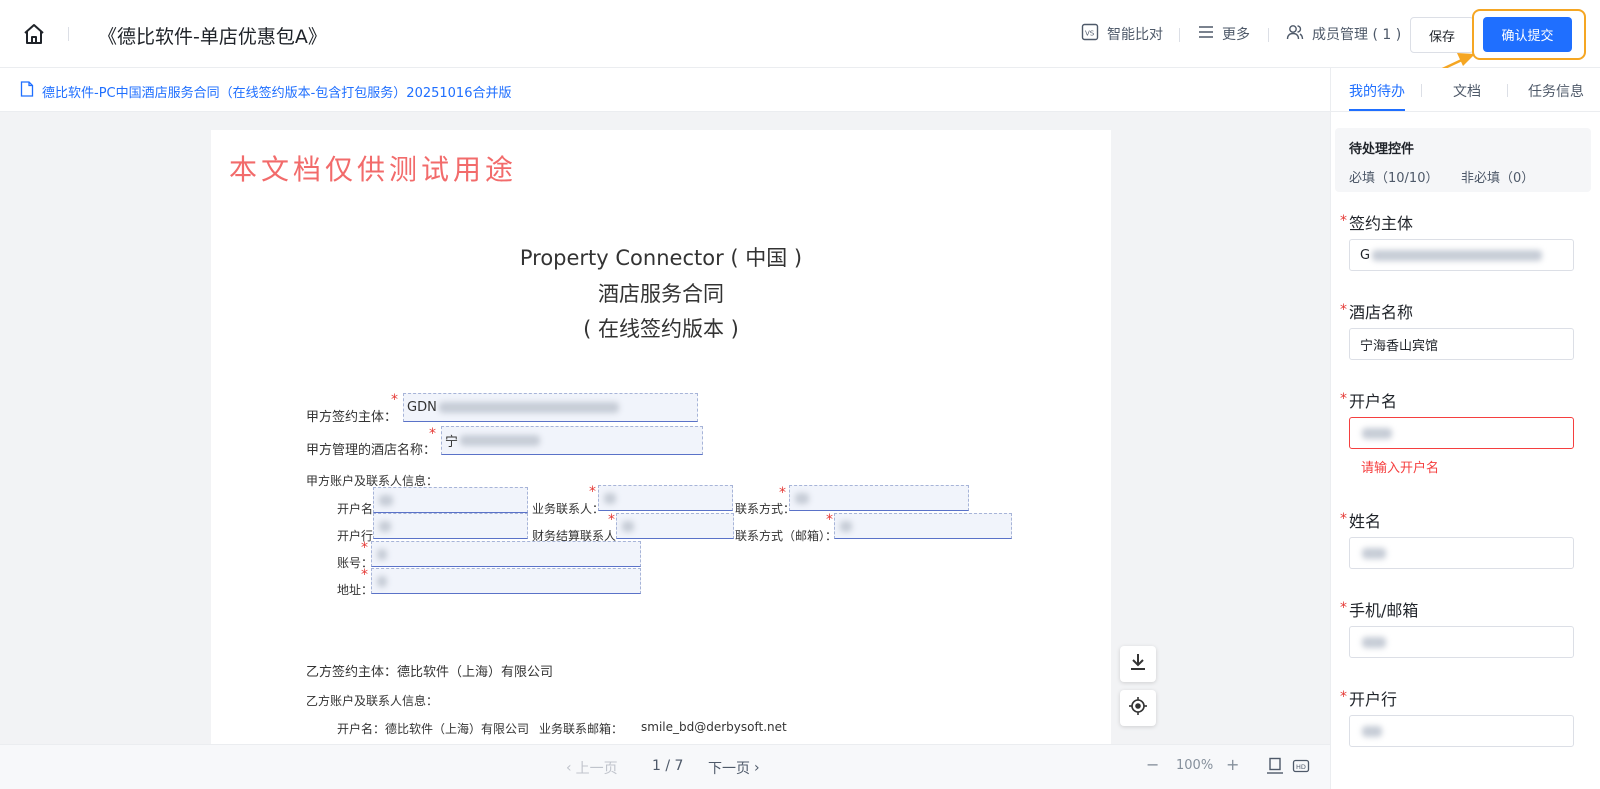 The width and height of the screenshot is (1600, 789). I want to click on next-page-button: 下一页 ›, so click(734, 768).